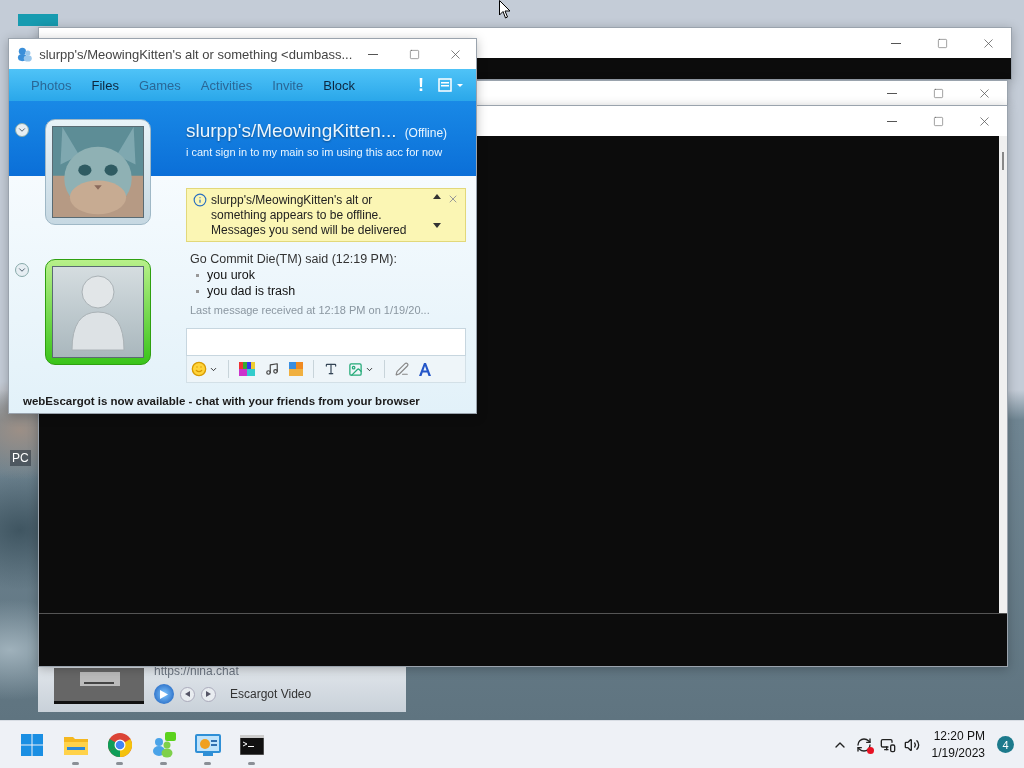 The width and height of the screenshot is (1024, 768). I want to click on emoticon-button, so click(204, 369).